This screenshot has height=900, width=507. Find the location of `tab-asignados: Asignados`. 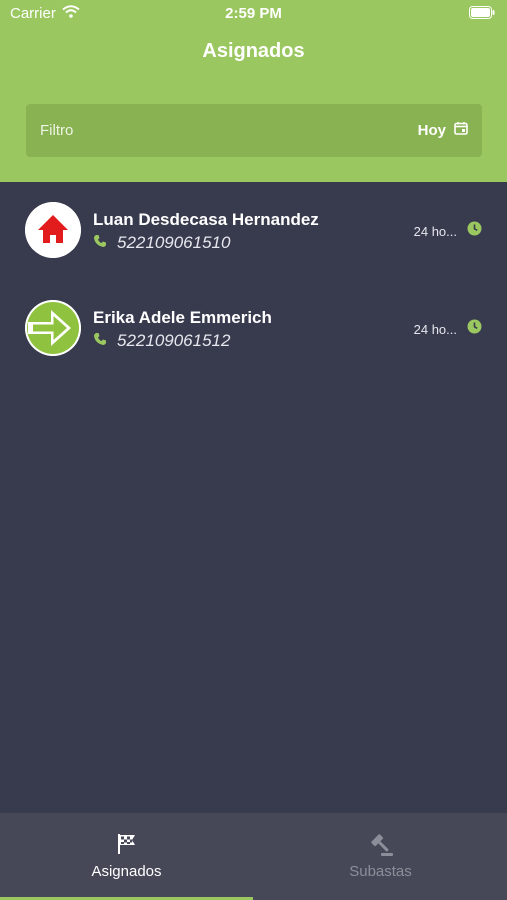

tab-asignados: Asignados is located at coordinates (126, 856).